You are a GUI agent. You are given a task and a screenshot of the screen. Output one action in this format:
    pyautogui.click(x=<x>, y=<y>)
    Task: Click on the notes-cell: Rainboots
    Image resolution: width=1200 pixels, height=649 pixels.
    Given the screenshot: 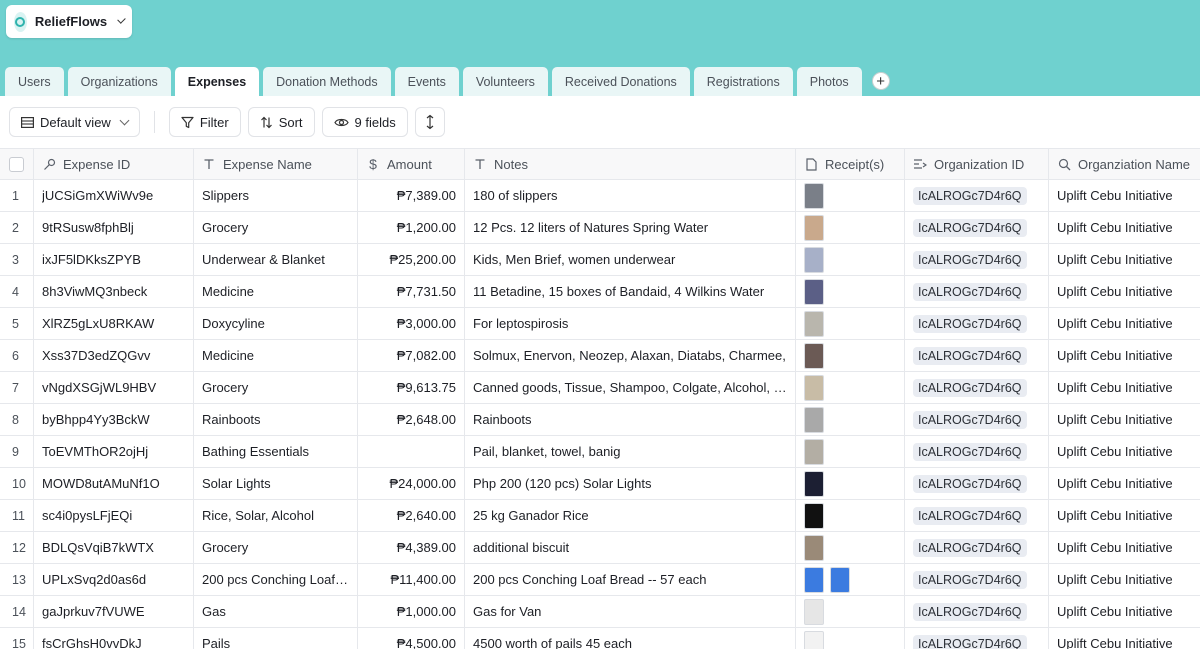 What is the action you would take?
    pyautogui.click(x=630, y=419)
    